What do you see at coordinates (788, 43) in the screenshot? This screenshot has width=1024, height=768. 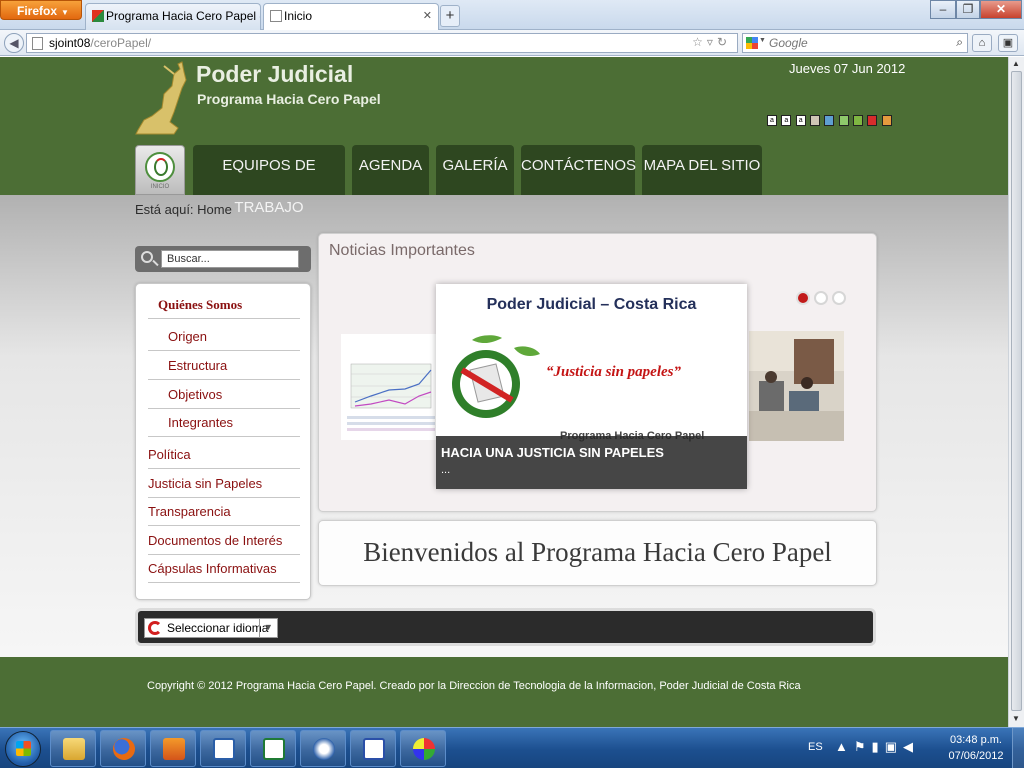 I see `search-engine-placeholder: Google` at bounding box center [788, 43].